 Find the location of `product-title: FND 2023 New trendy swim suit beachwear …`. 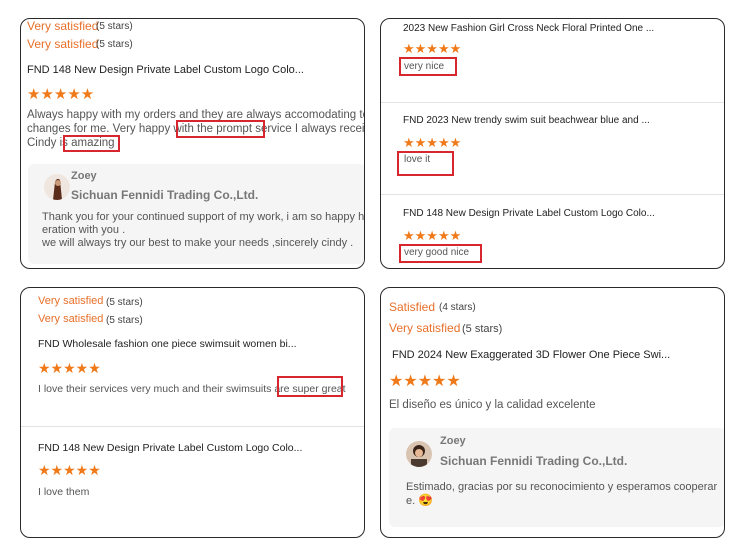

product-title: FND 2023 New trendy swim suit beachwear … is located at coordinates (526, 120).